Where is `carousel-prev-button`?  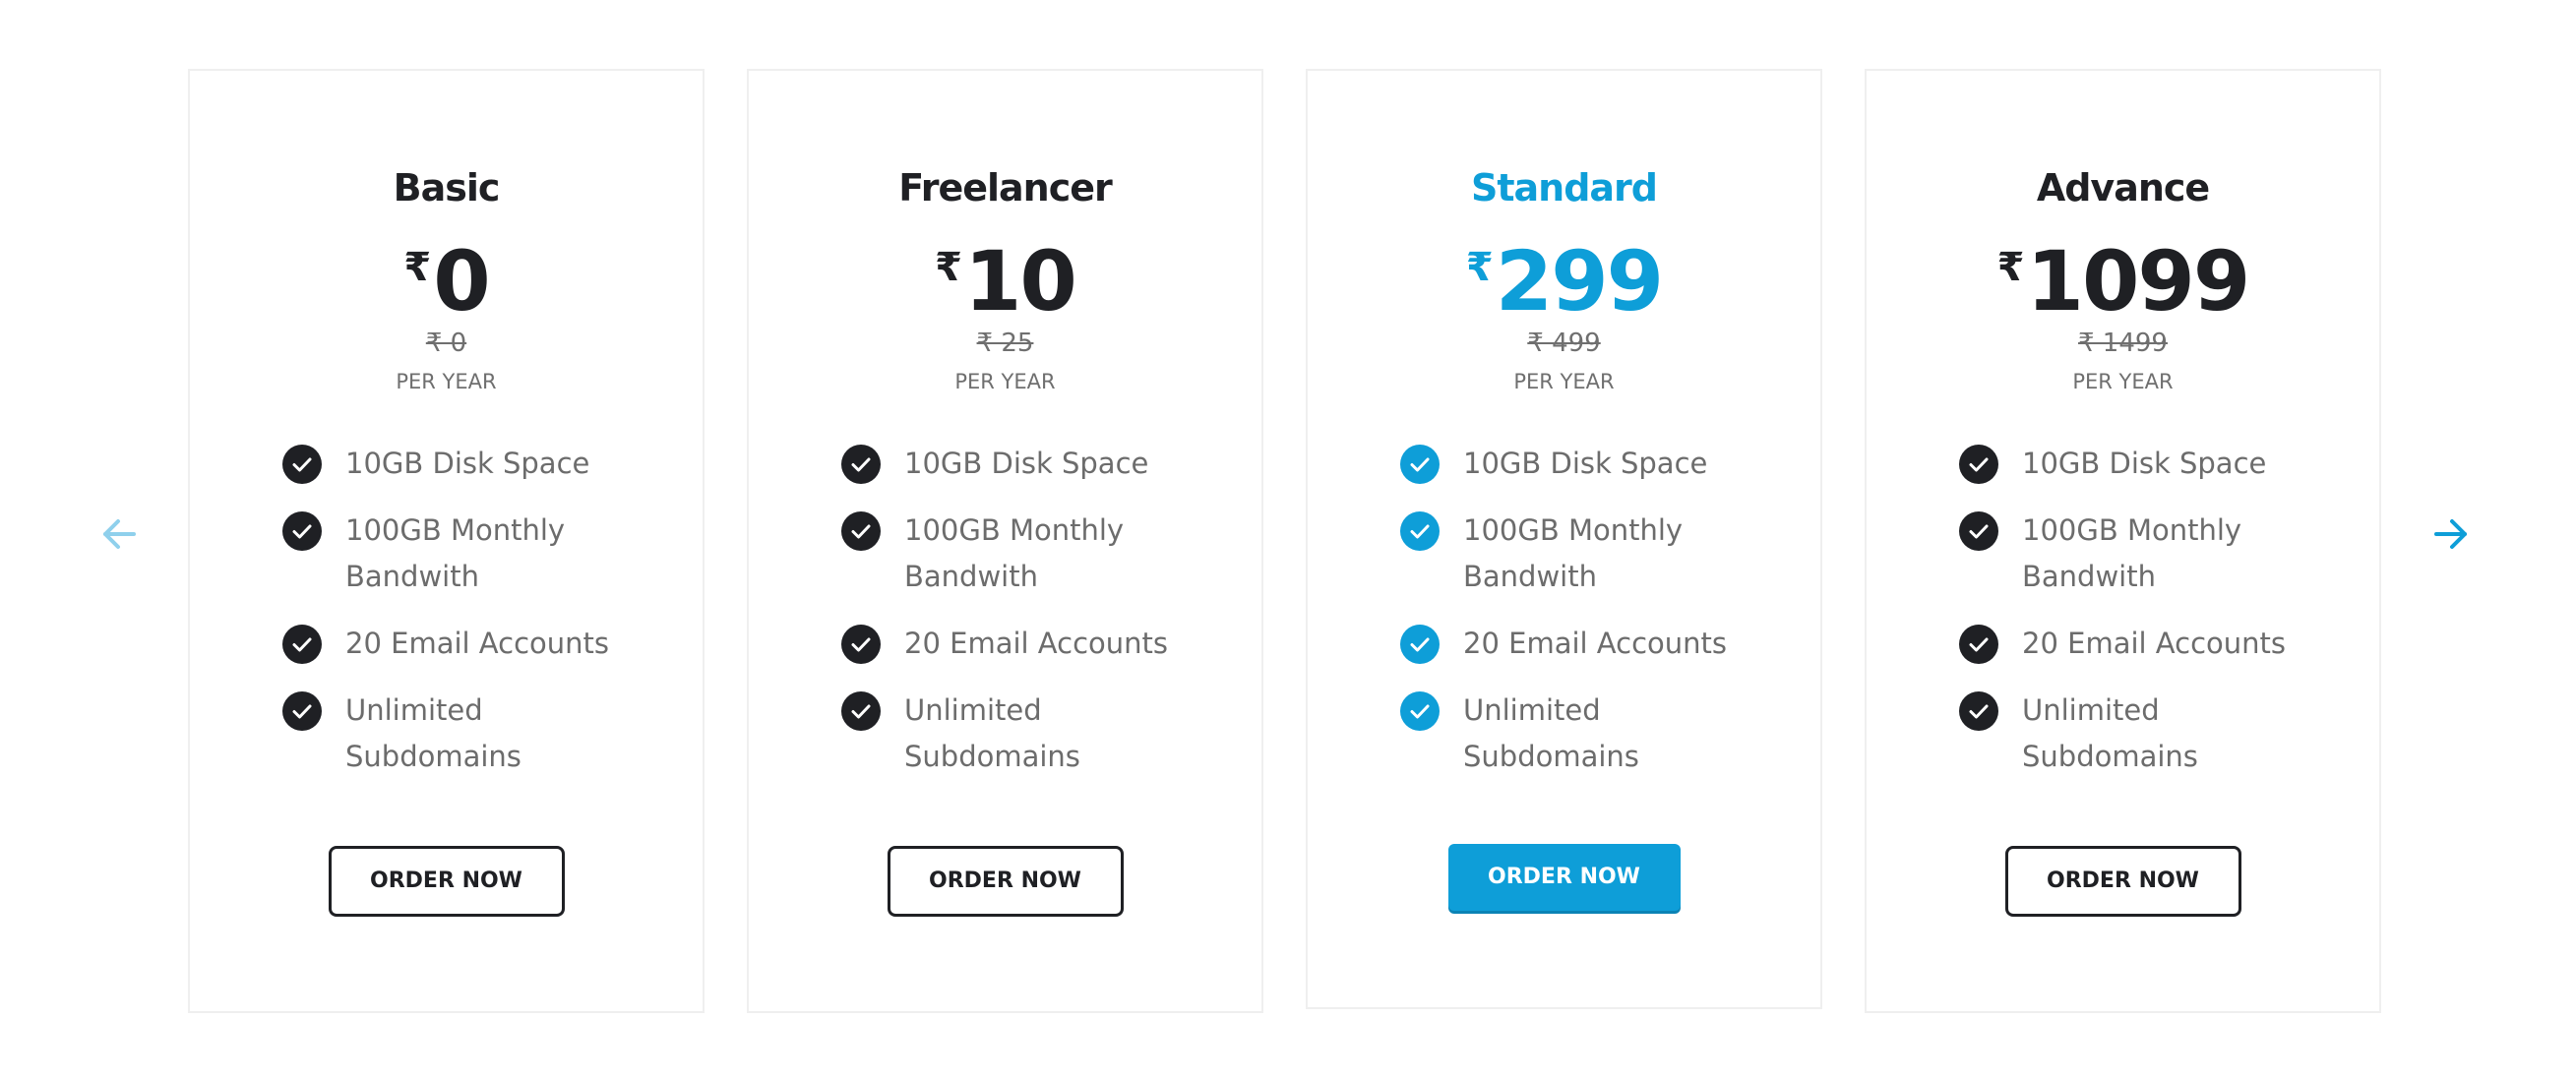
carousel-prev-button is located at coordinates (119, 534).